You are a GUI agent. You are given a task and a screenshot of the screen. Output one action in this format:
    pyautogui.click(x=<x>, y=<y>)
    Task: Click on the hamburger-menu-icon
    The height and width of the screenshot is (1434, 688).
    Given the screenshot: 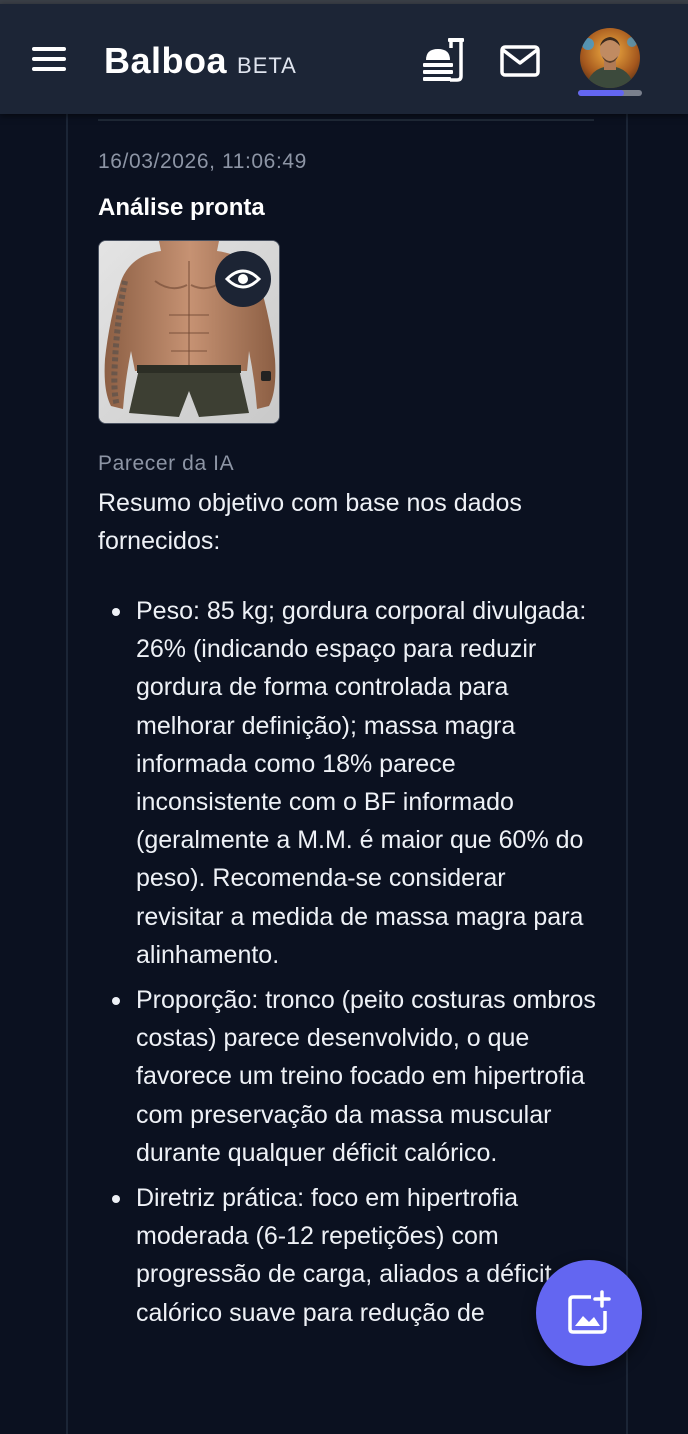 What is the action you would take?
    pyautogui.click(x=50, y=59)
    